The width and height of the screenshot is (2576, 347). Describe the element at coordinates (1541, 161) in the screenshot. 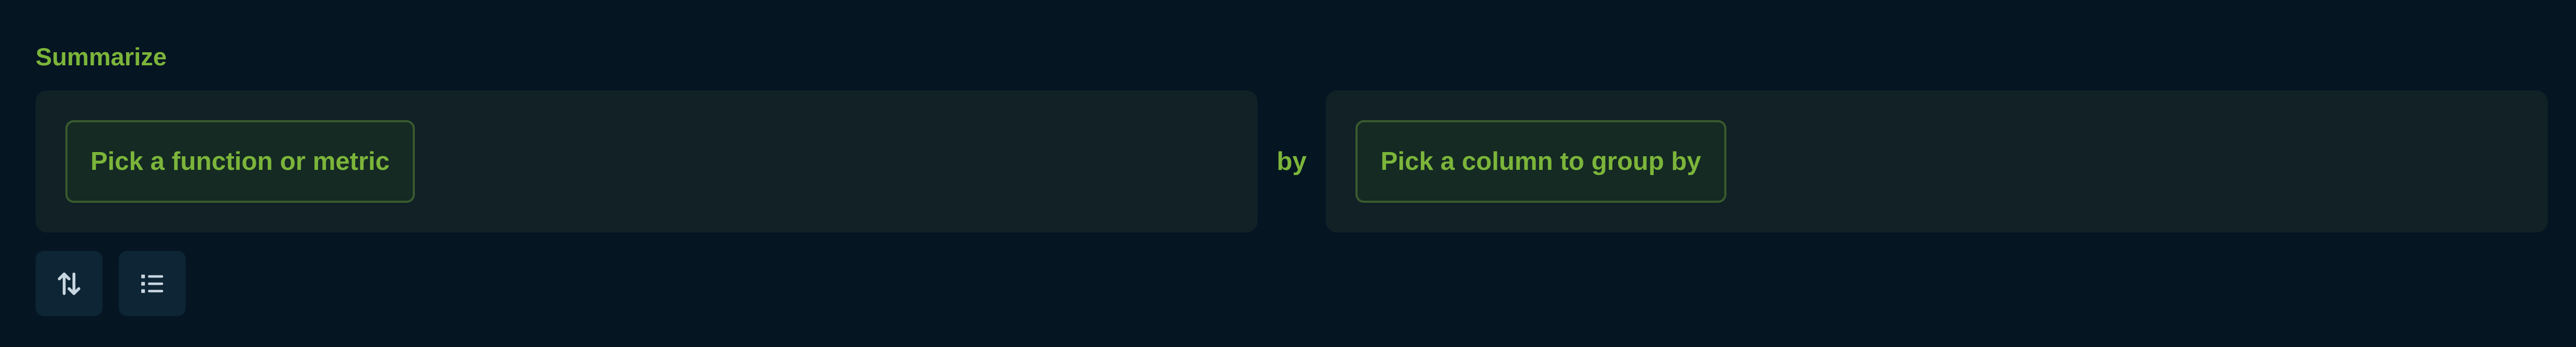

I see `pick-group-by-column-button: Pick a column to group by` at that location.